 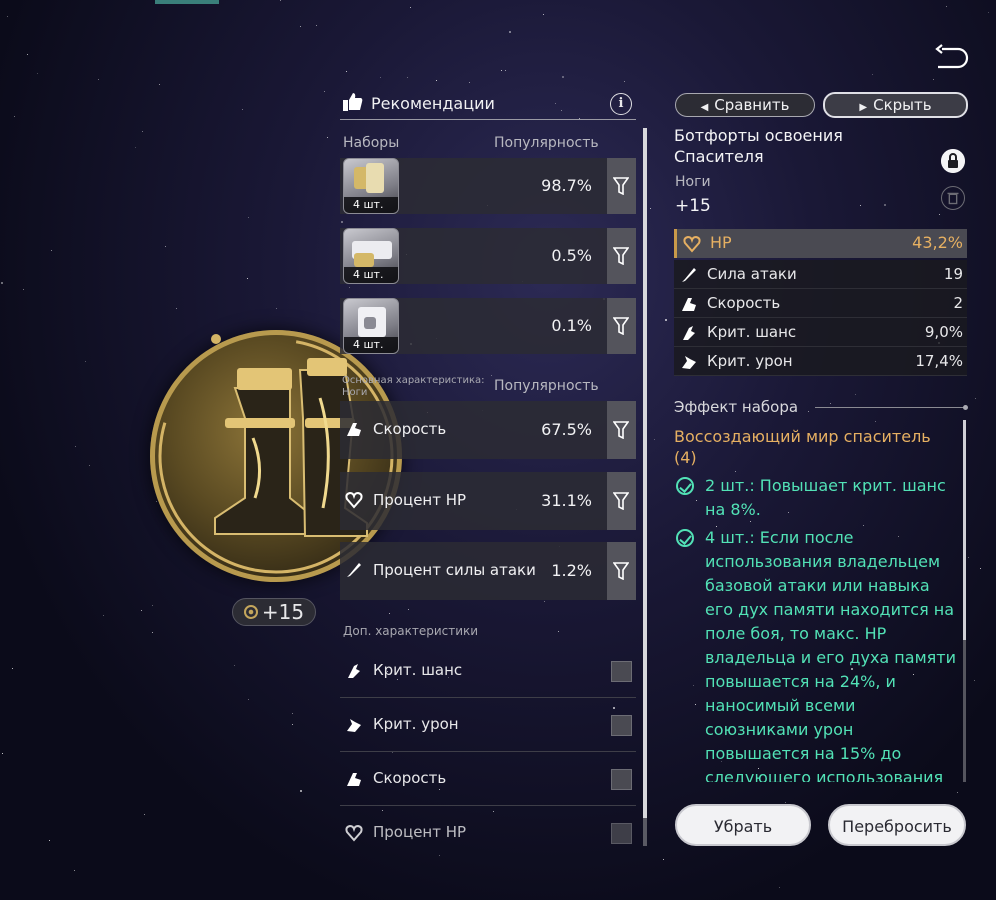 What do you see at coordinates (488, 671) in the screenshot?
I see `sub-stat-row: Крит. шанс` at bounding box center [488, 671].